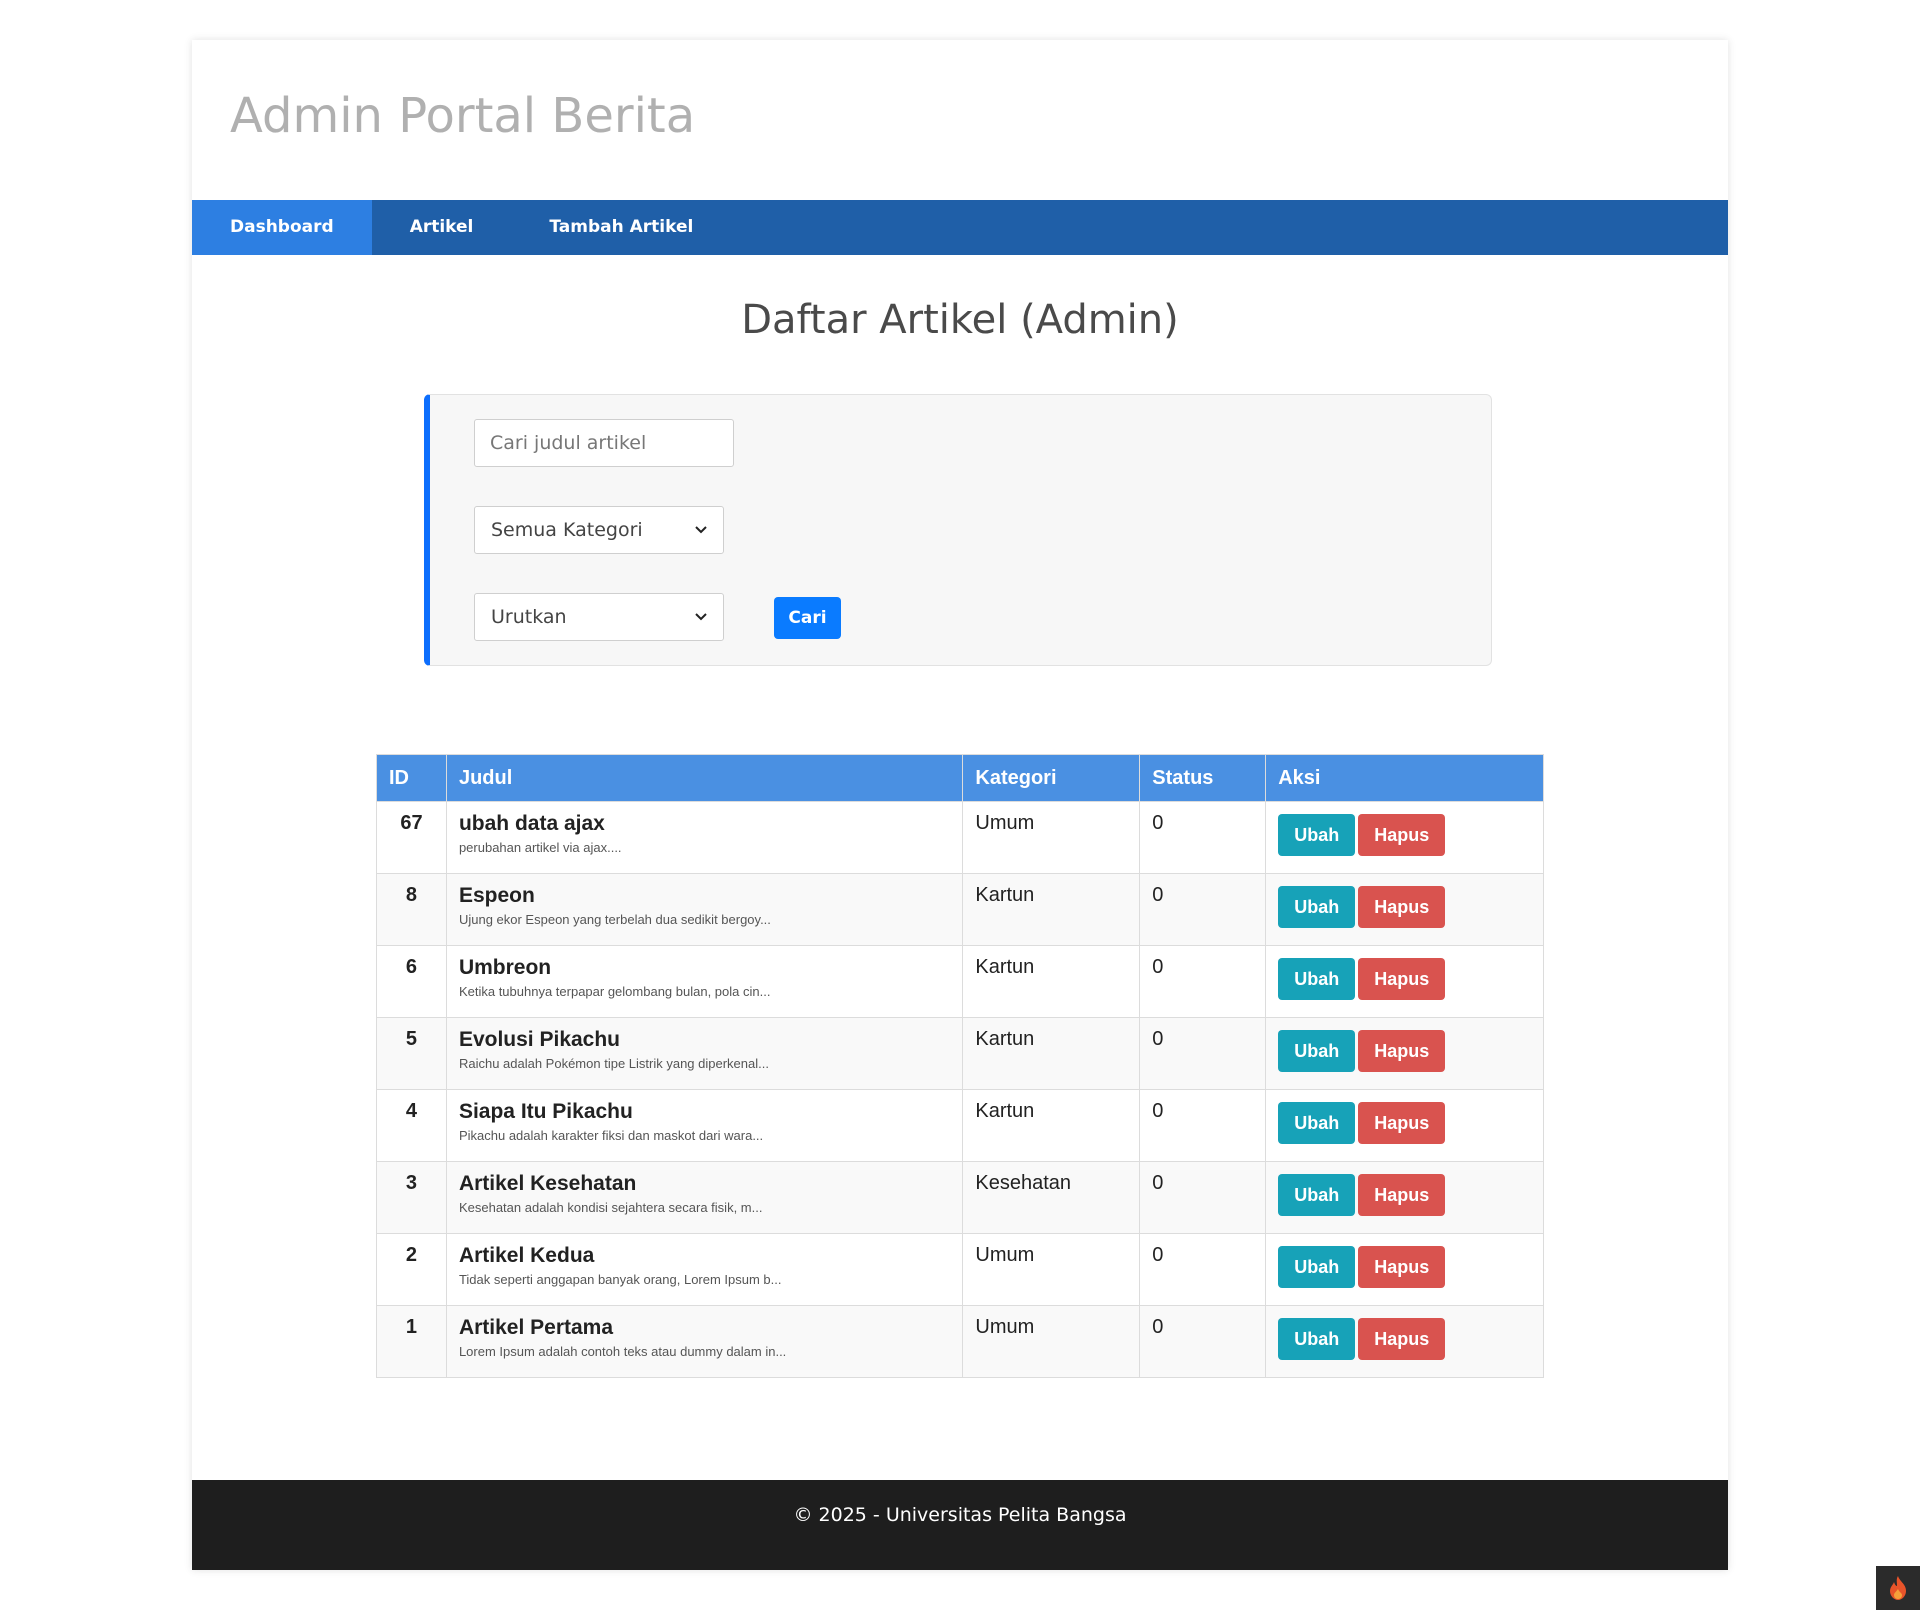  What do you see at coordinates (1051, 778) in the screenshot?
I see `header-kategori: Kategori` at bounding box center [1051, 778].